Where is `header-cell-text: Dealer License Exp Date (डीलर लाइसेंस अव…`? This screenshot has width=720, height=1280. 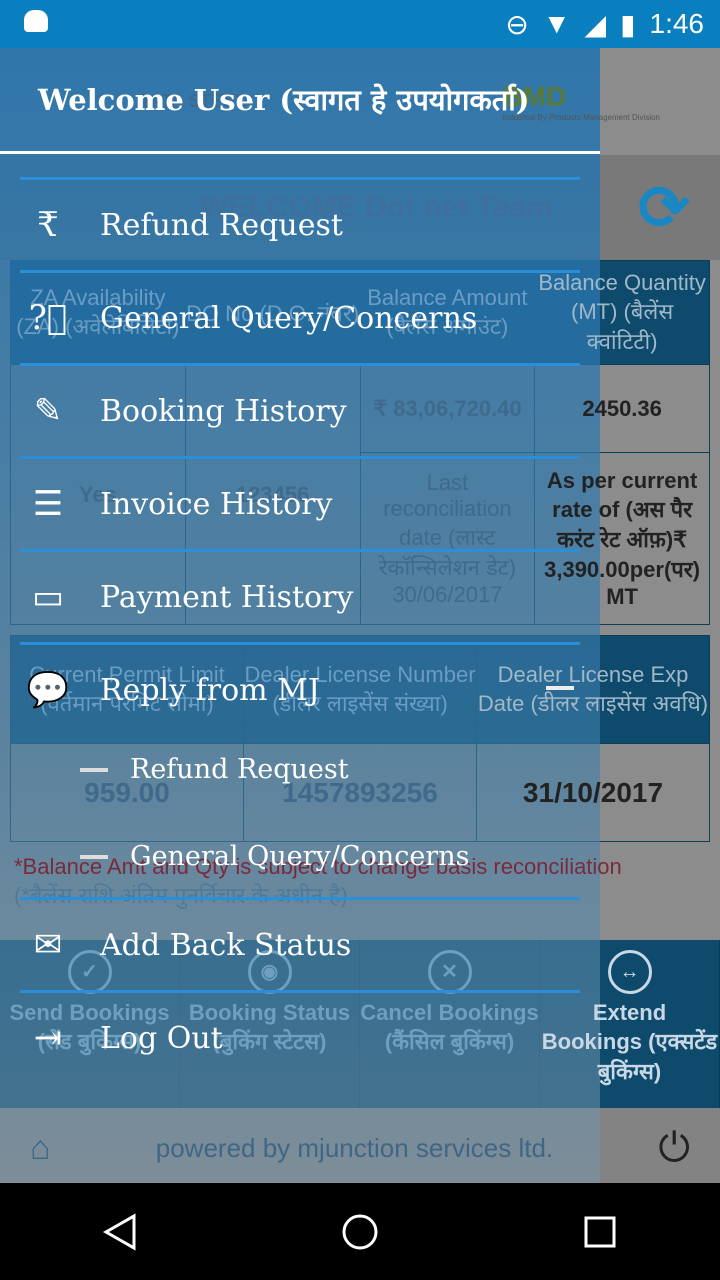
header-cell-text: Dealer License Exp Date (डीलर लाइसेंस अव… is located at coordinates (593, 688).